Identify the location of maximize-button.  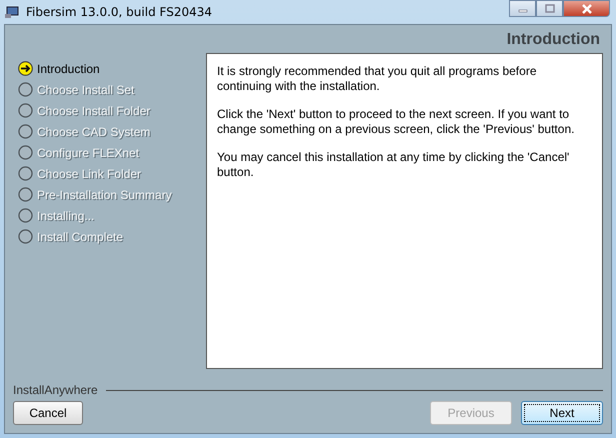
(549, 8).